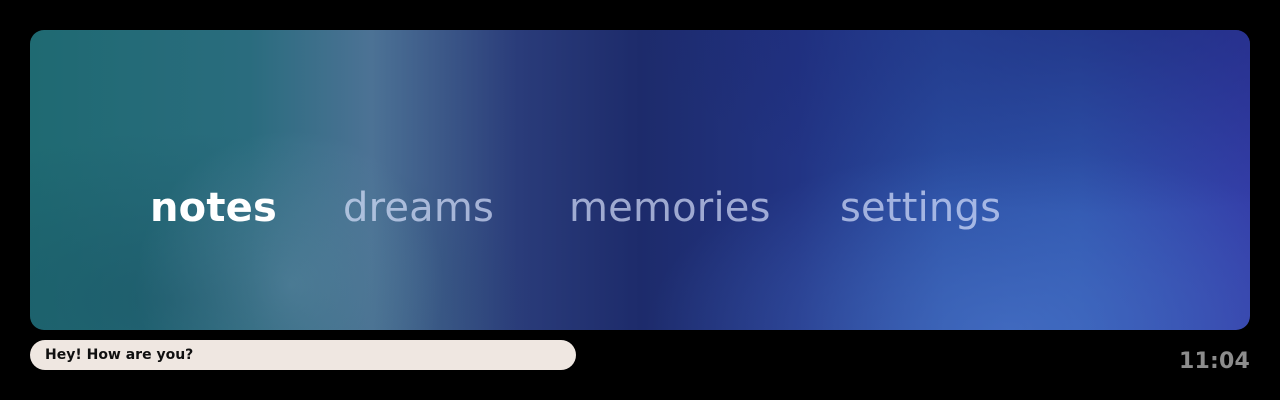 The width and height of the screenshot is (1280, 400). Describe the element at coordinates (119, 355) in the screenshot. I see `message-text: Hey! How are you?` at that location.